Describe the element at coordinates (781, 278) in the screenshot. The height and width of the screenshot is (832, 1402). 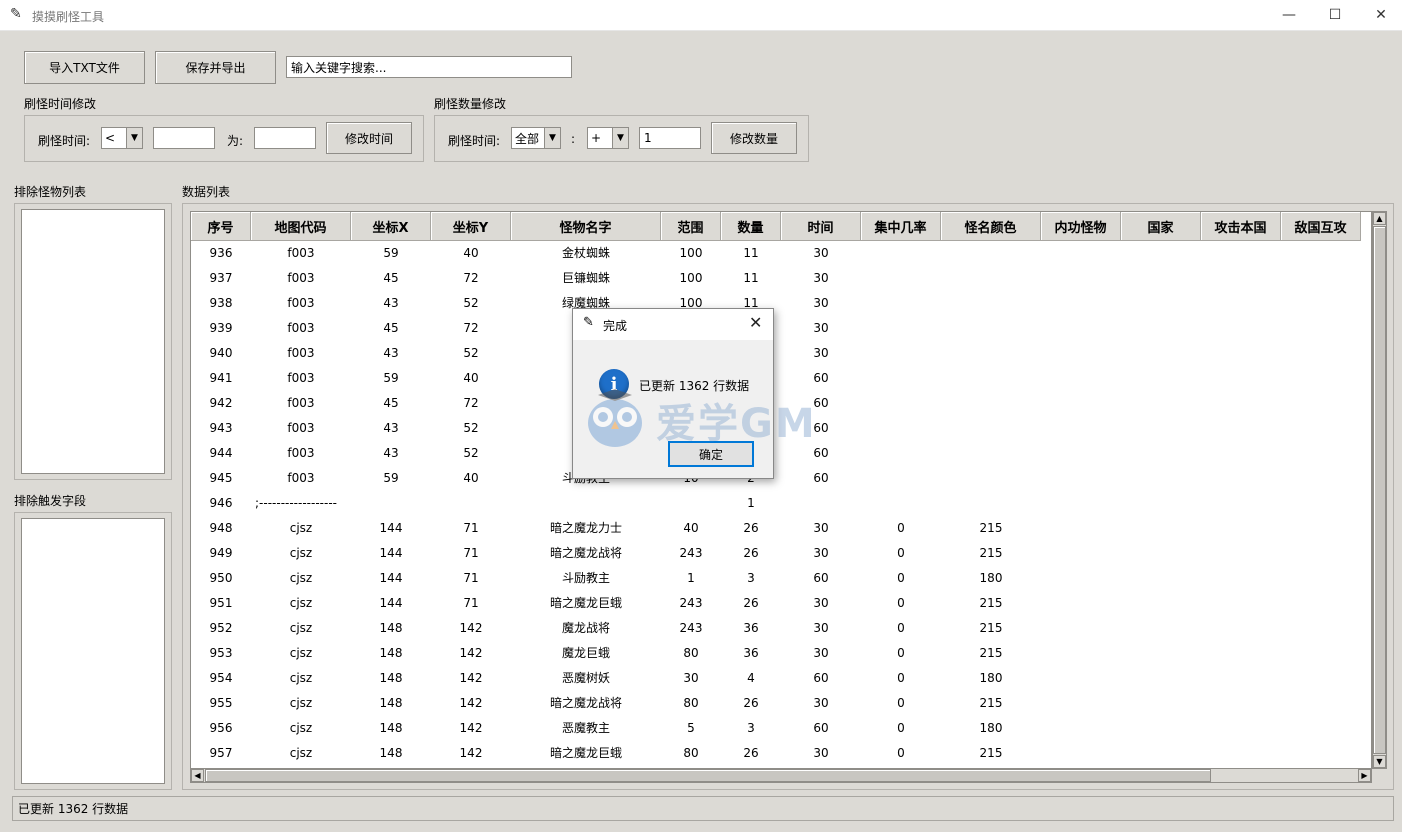
I see `table-row: 937 f003 45 72 巨镰蜘蛛 100 11 30` at that location.